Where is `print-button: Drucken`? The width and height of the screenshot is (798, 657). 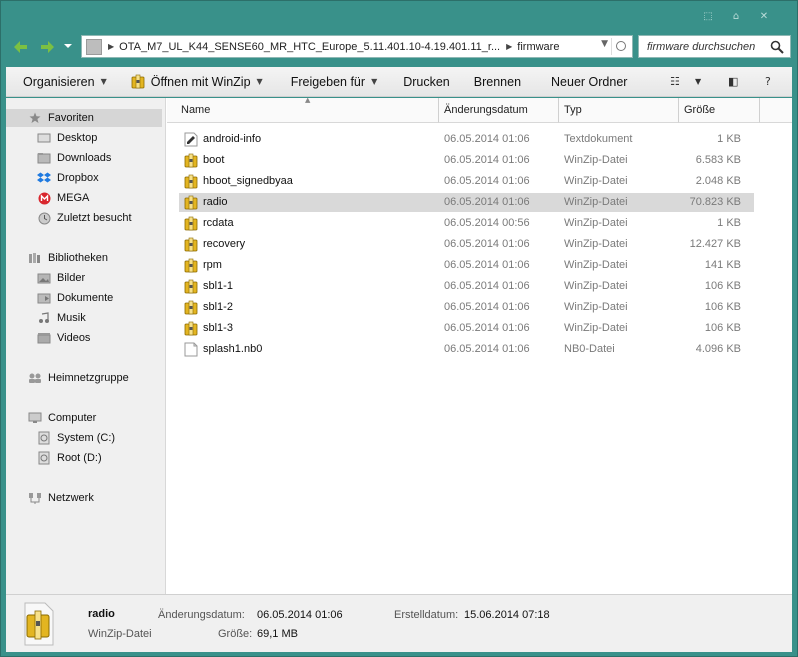 print-button: Drucken is located at coordinates (423, 82).